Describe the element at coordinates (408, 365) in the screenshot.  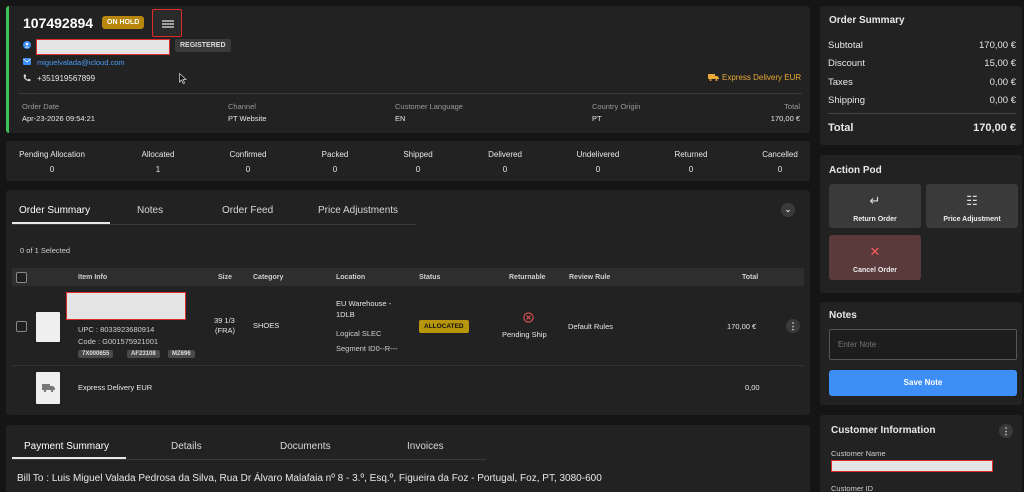
I see `row-divider` at that location.